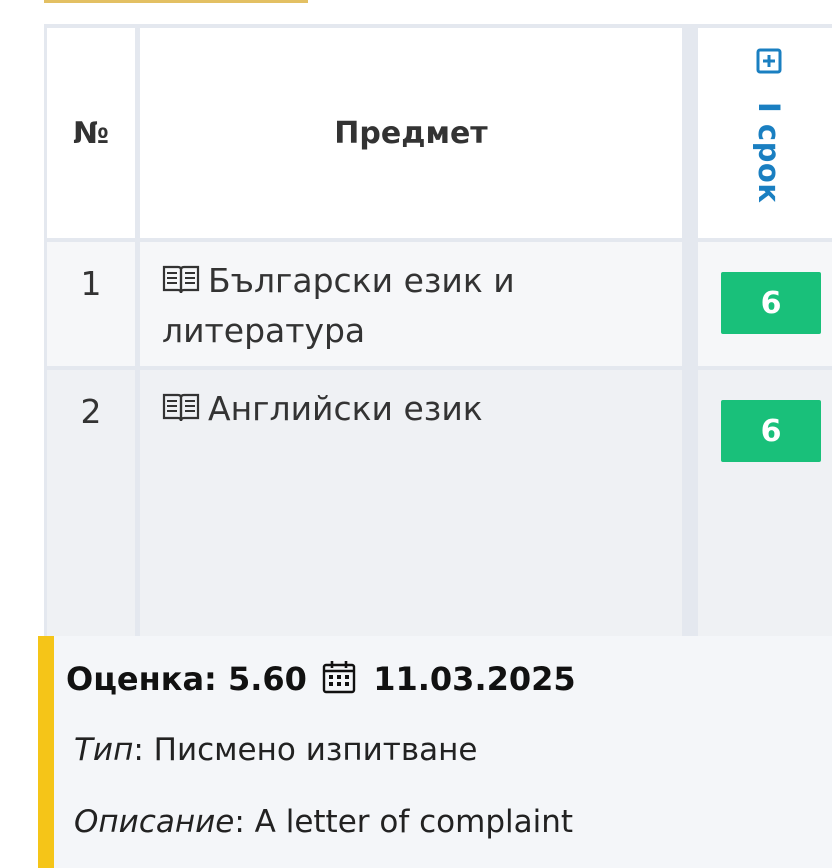 Image resolution: width=832 pixels, height=868 pixels. What do you see at coordinates (104, 750) in the screenshot?
I see `type-label: Тип` at bounding box center [104, 750].